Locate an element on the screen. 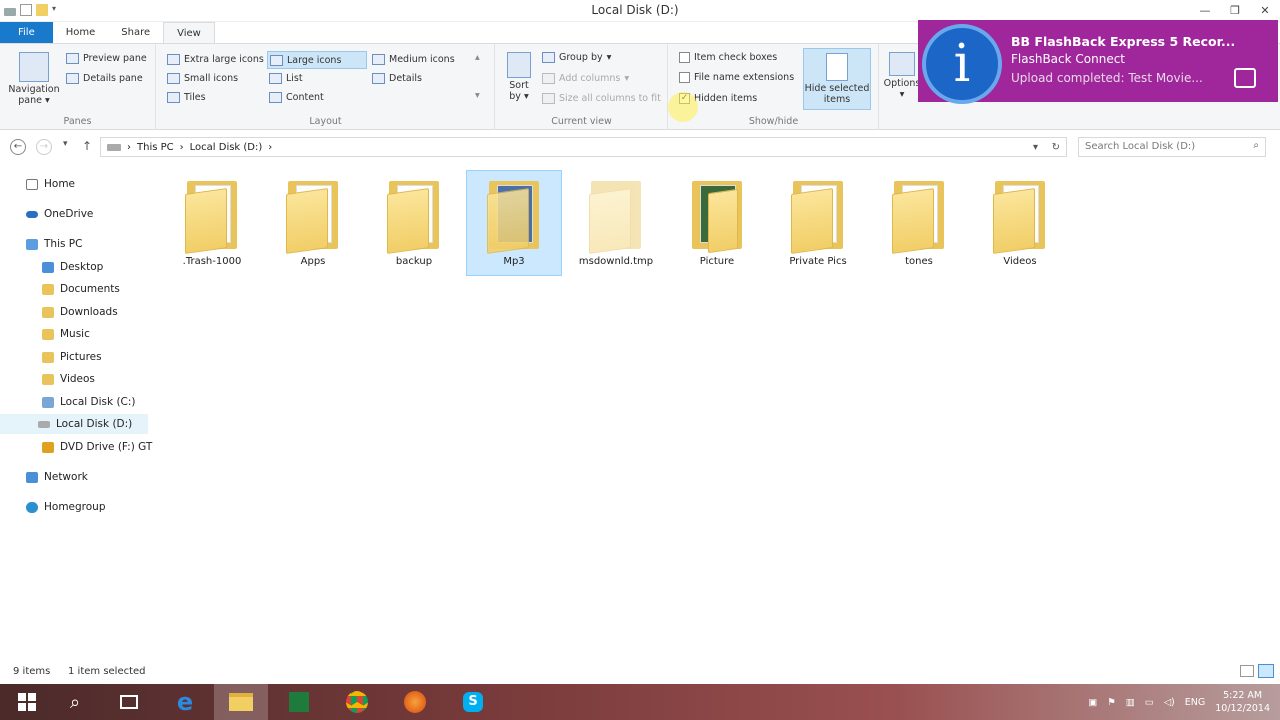  firefox-icon is located at coordinates (415, 702).